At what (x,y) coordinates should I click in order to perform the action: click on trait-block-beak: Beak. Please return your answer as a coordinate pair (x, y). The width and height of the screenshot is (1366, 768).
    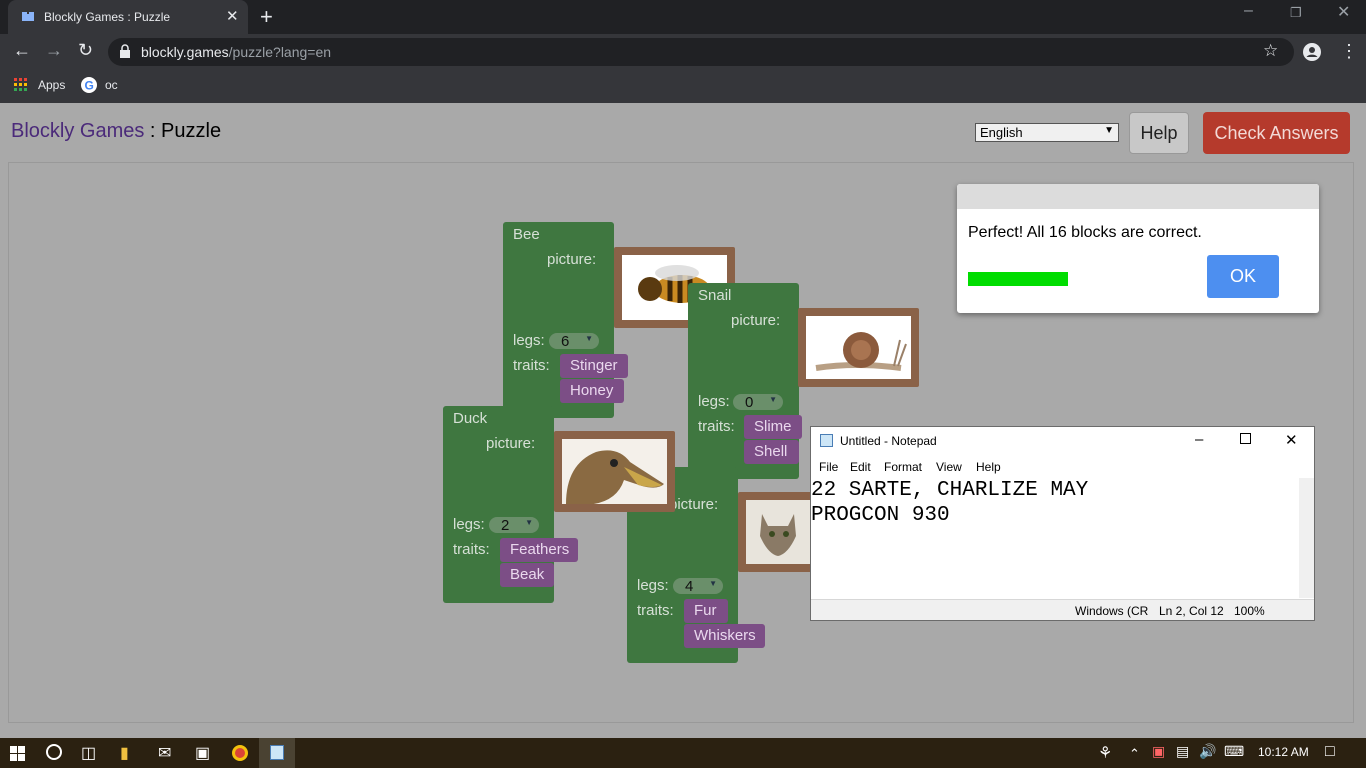
    Looking at the image, I should click on (527, 575).